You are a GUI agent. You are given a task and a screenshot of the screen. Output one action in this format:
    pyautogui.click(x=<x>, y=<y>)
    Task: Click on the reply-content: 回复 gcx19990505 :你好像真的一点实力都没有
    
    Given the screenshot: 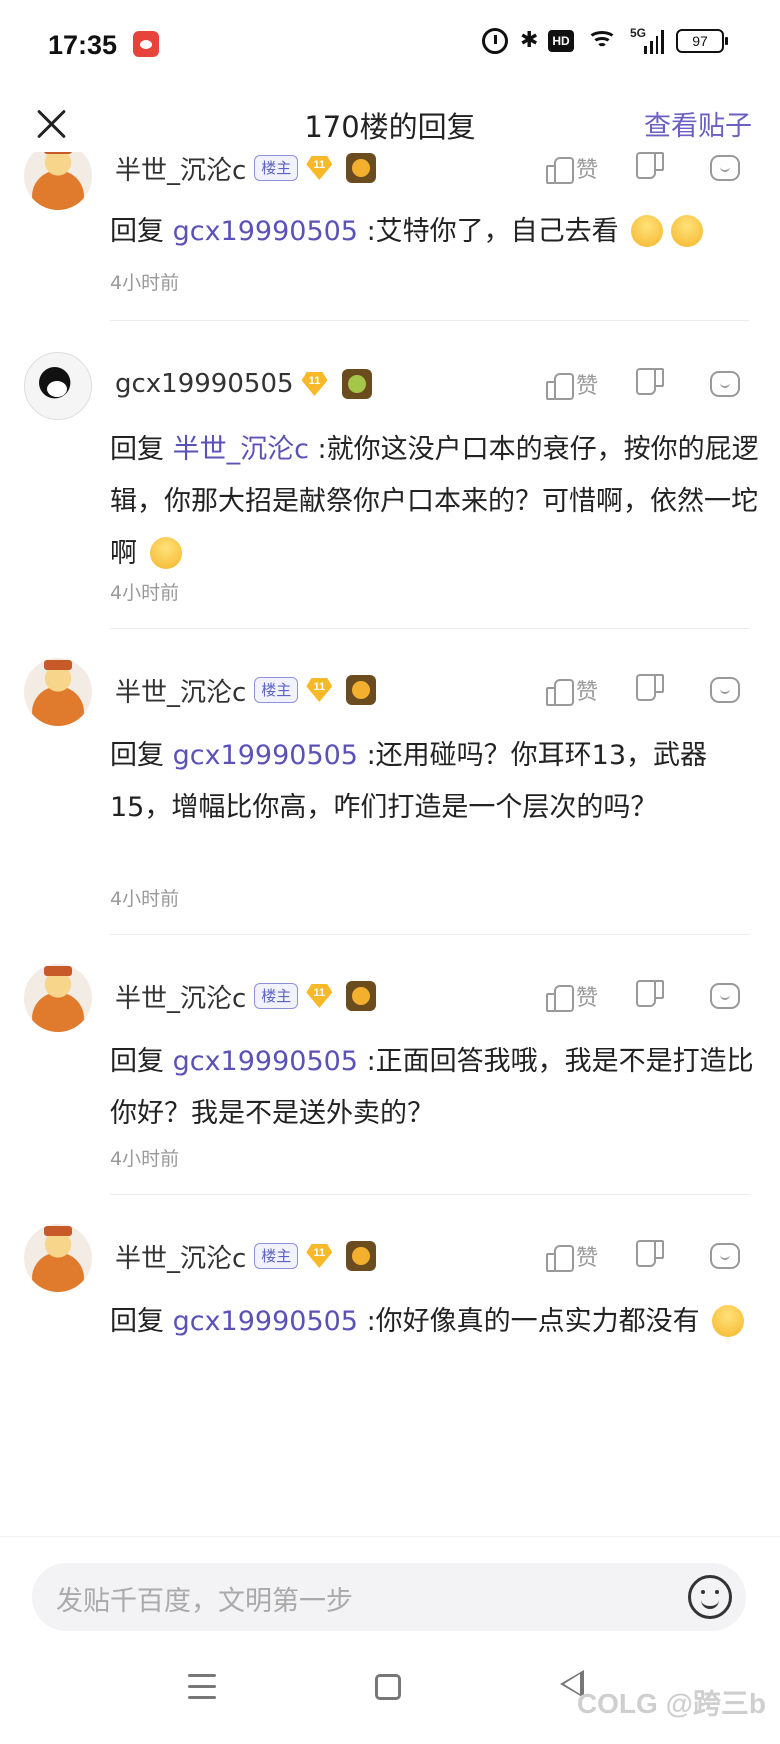 What is the action you would take?
    pyautogui.click(x=435, y=1322)
    